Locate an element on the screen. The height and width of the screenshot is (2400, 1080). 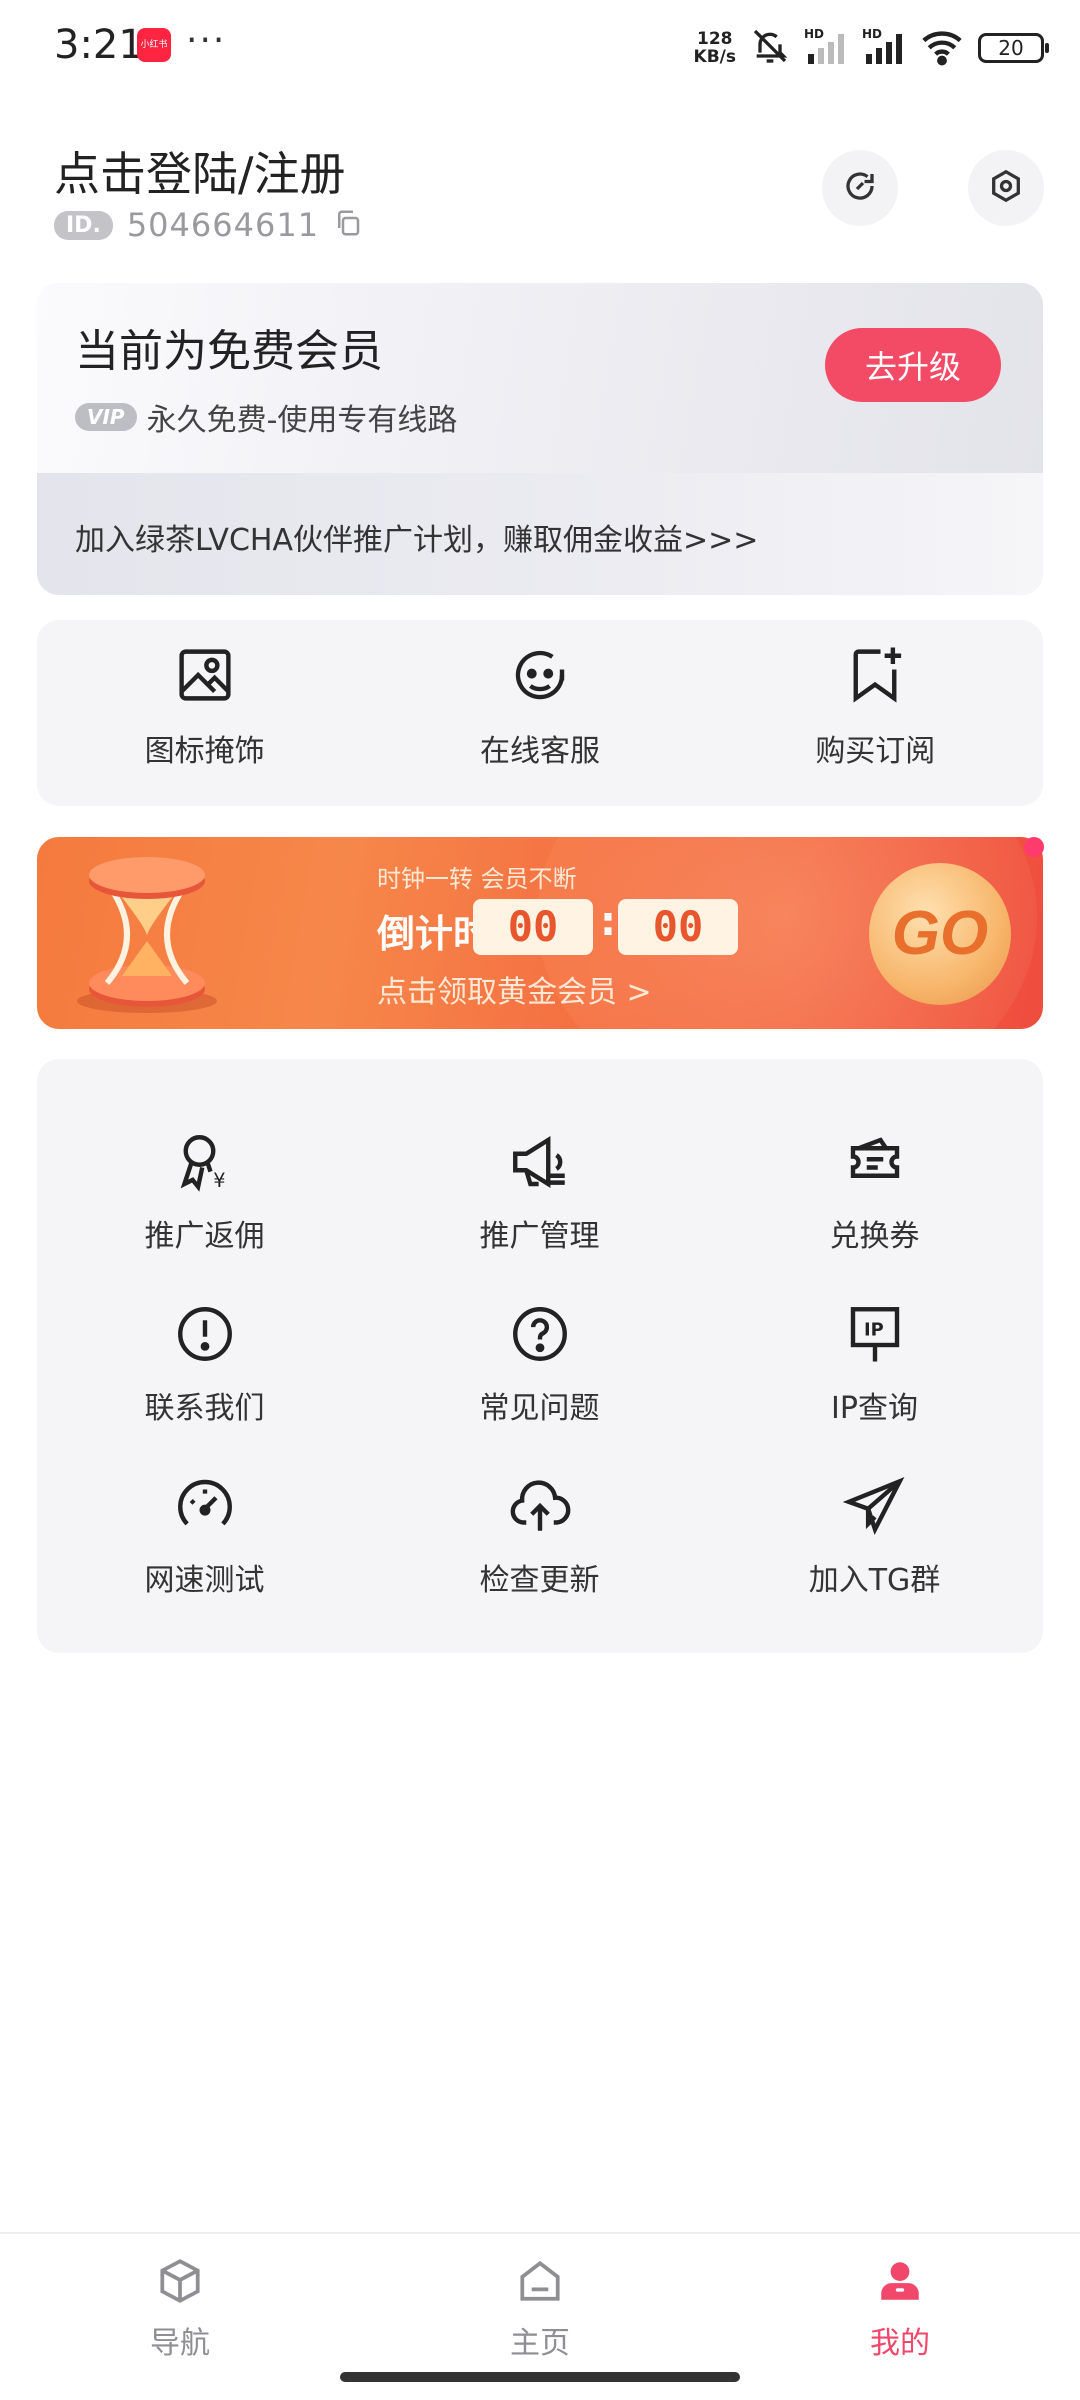
upgrade-button: 去升级 is located at coordinates (913, 365).